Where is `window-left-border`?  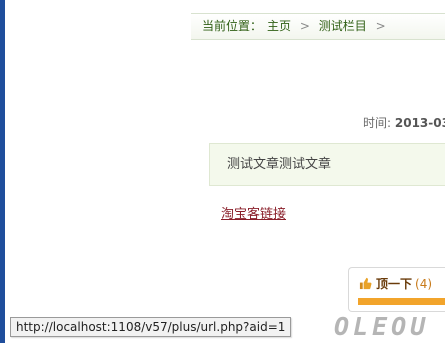 window-left-border is located at coordinates (2, 171).